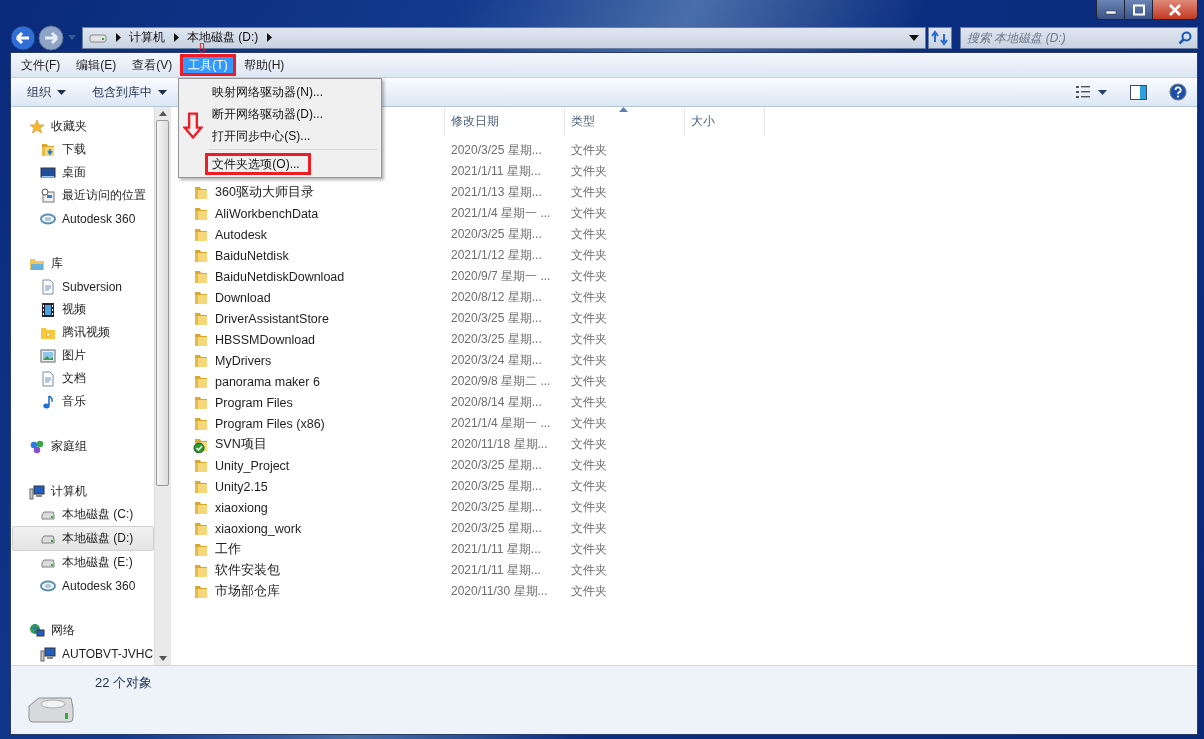  What do you see at coordinates (83, 126) in the screenshot?
I see `nav-item: 收藏夹` at bounding box center [83, 126].